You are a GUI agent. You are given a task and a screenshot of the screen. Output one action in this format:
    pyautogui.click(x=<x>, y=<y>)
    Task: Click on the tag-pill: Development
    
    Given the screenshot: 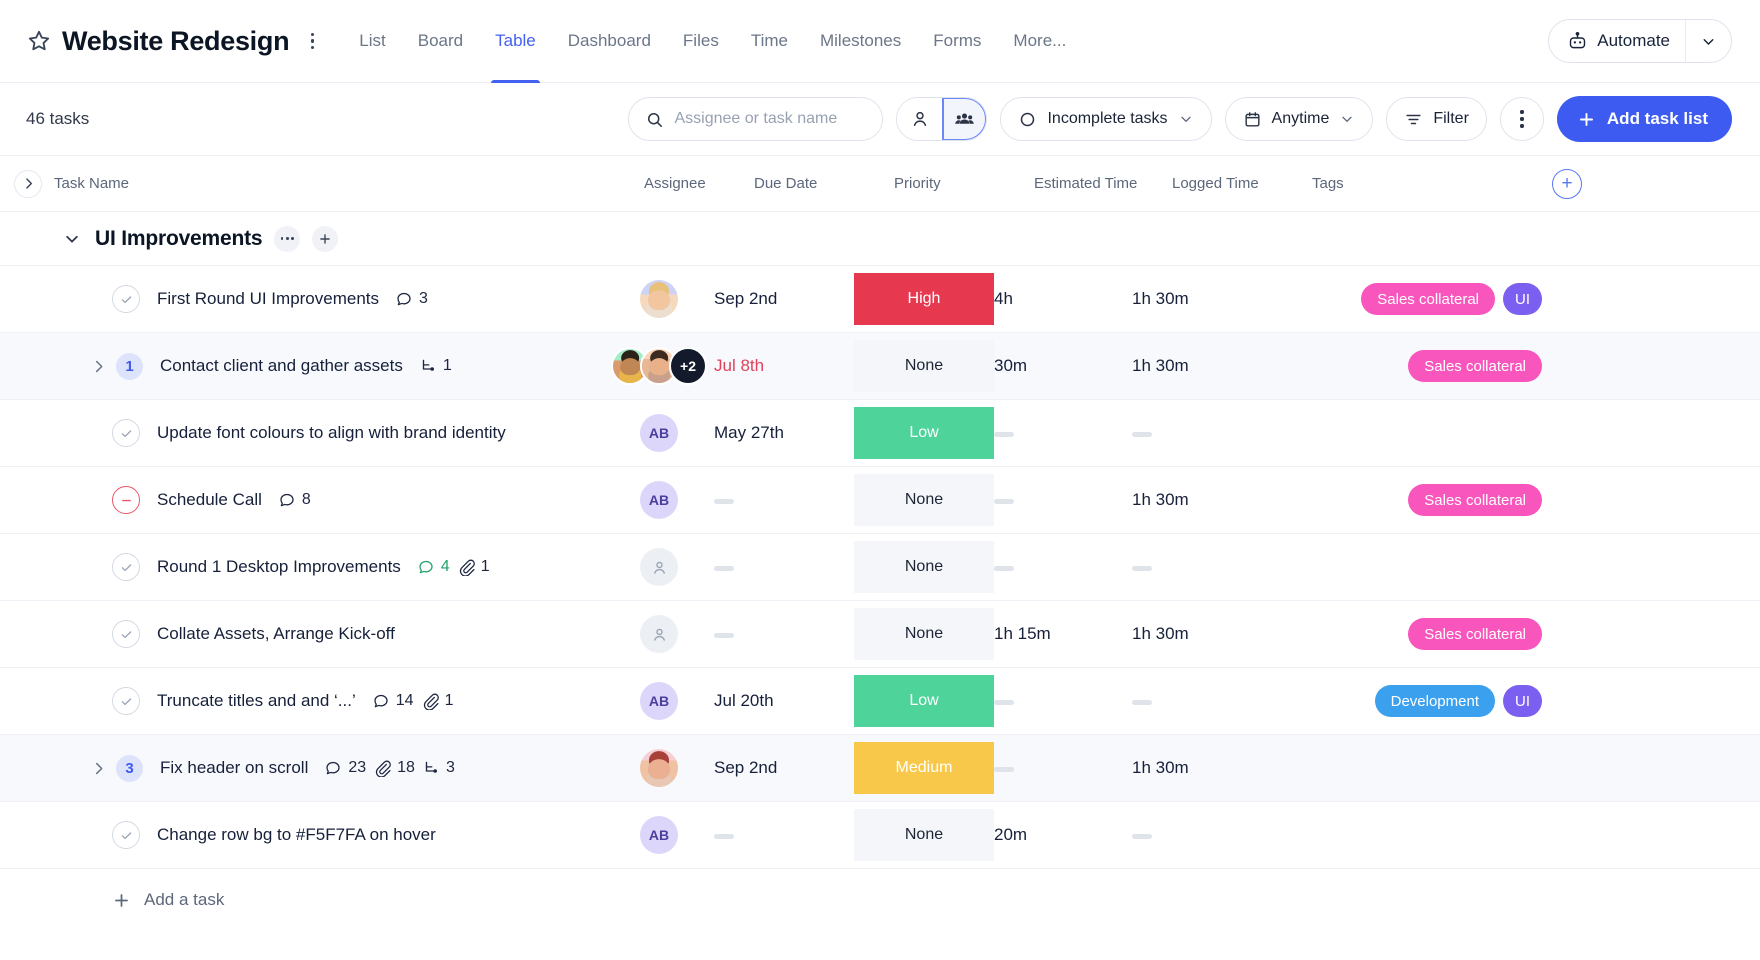 What is the action you would take?
    pyautogui.click(x=1434, y=701)
    